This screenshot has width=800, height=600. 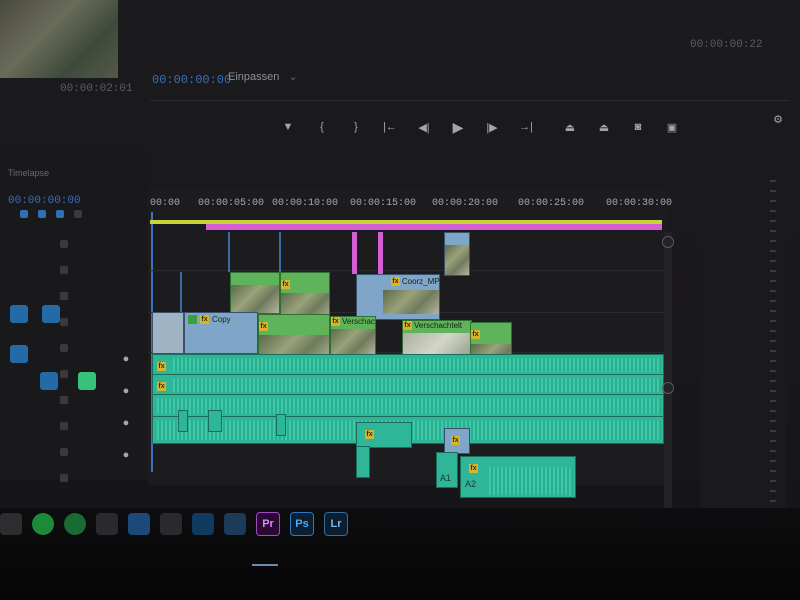 I want to click on audio-clip-label: A2, so click(x=471, y=484).